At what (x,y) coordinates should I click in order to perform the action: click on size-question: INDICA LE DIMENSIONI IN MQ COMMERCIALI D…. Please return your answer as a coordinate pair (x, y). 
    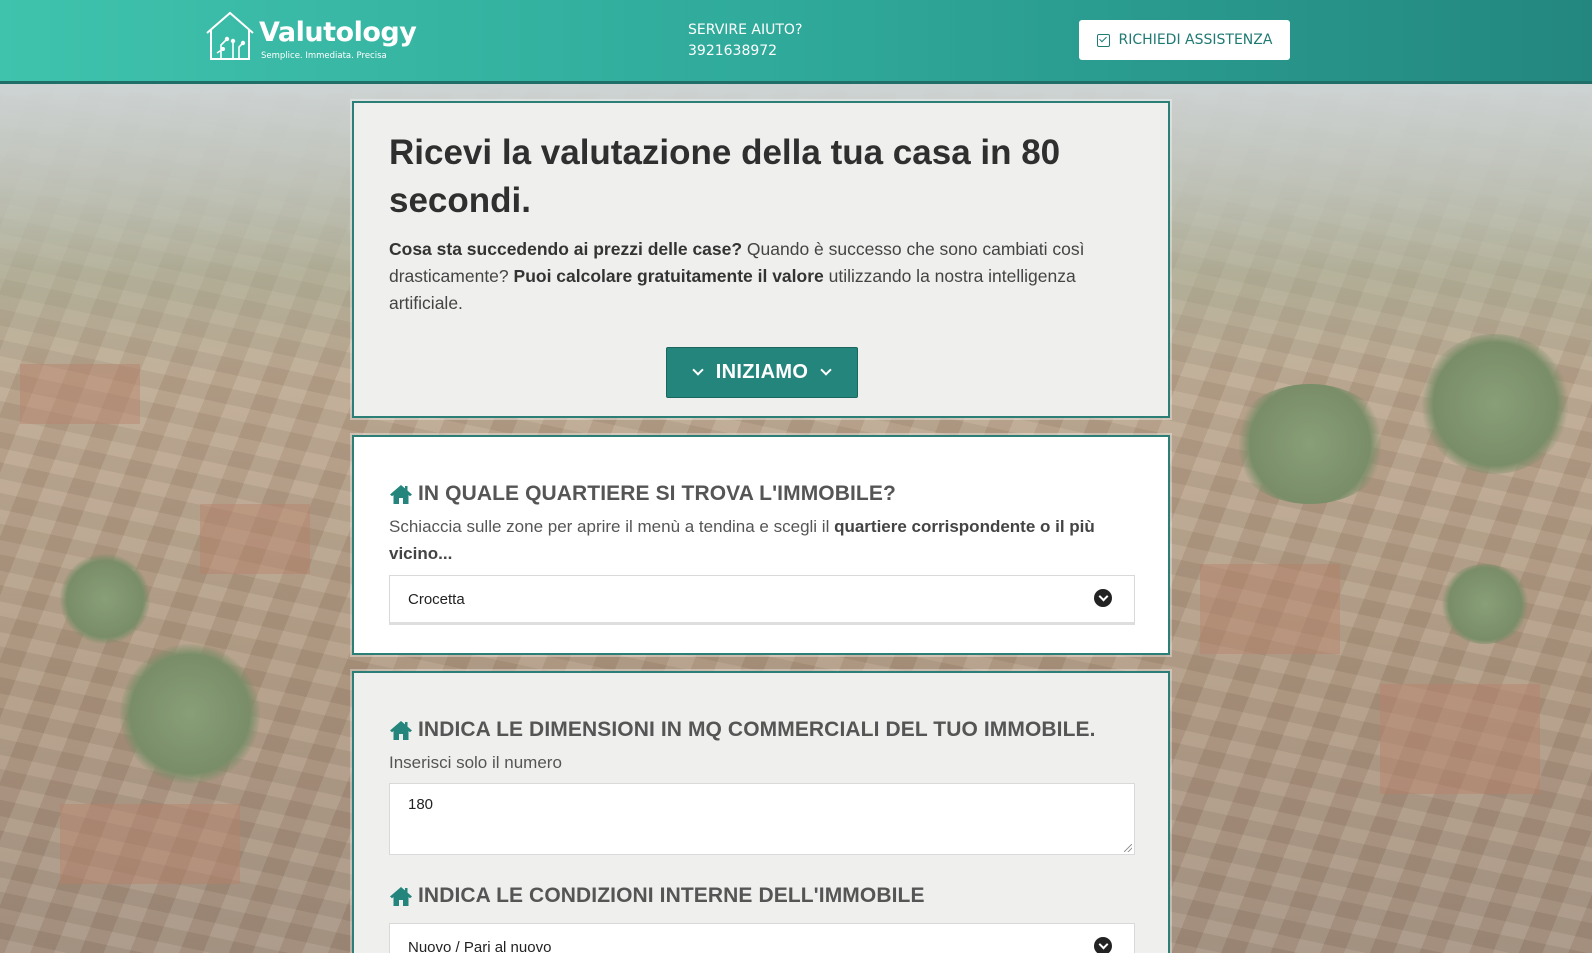
    Looking at the image, I should click on (742, 730).